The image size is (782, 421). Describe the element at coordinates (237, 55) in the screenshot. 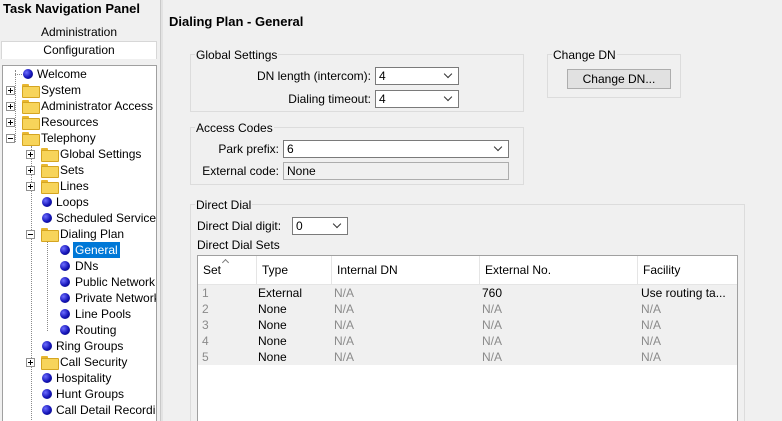

I see `global-settings-title: Global Settings` at that location.